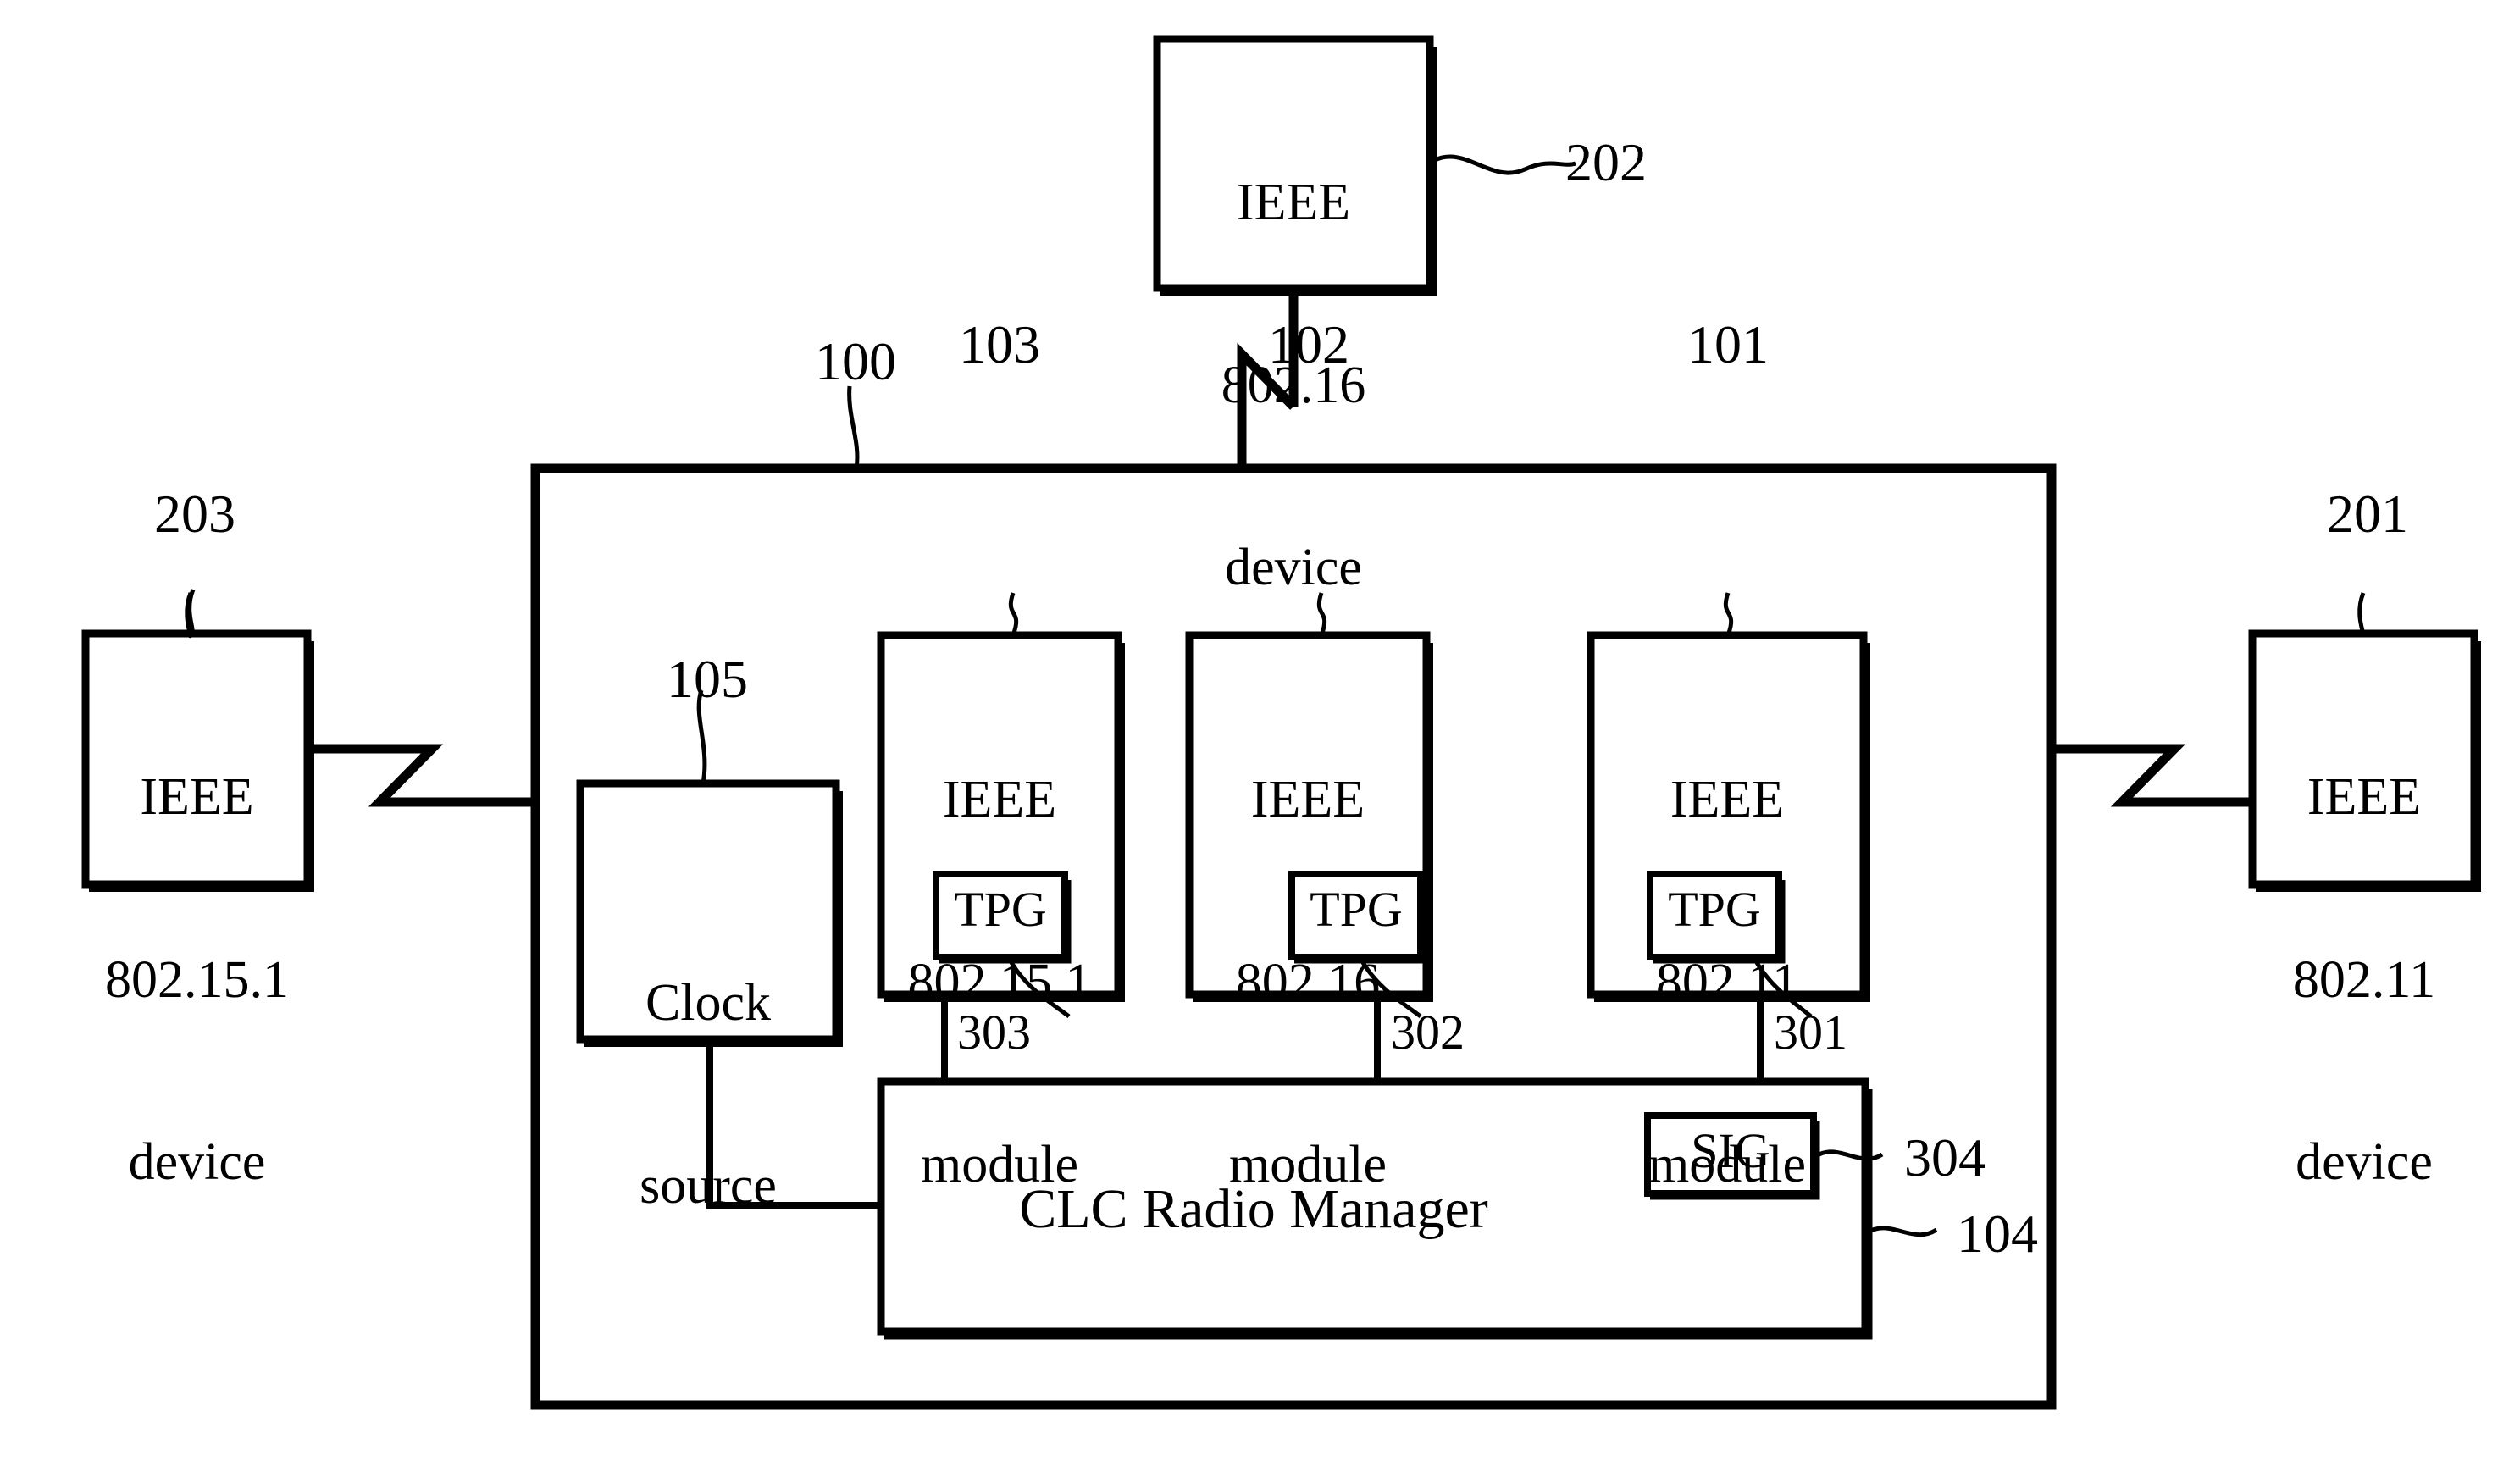  What do you see at coordinates (999, 344) in the screenshot?
I see `reference-103: 103` at bounding box center [999, 344].